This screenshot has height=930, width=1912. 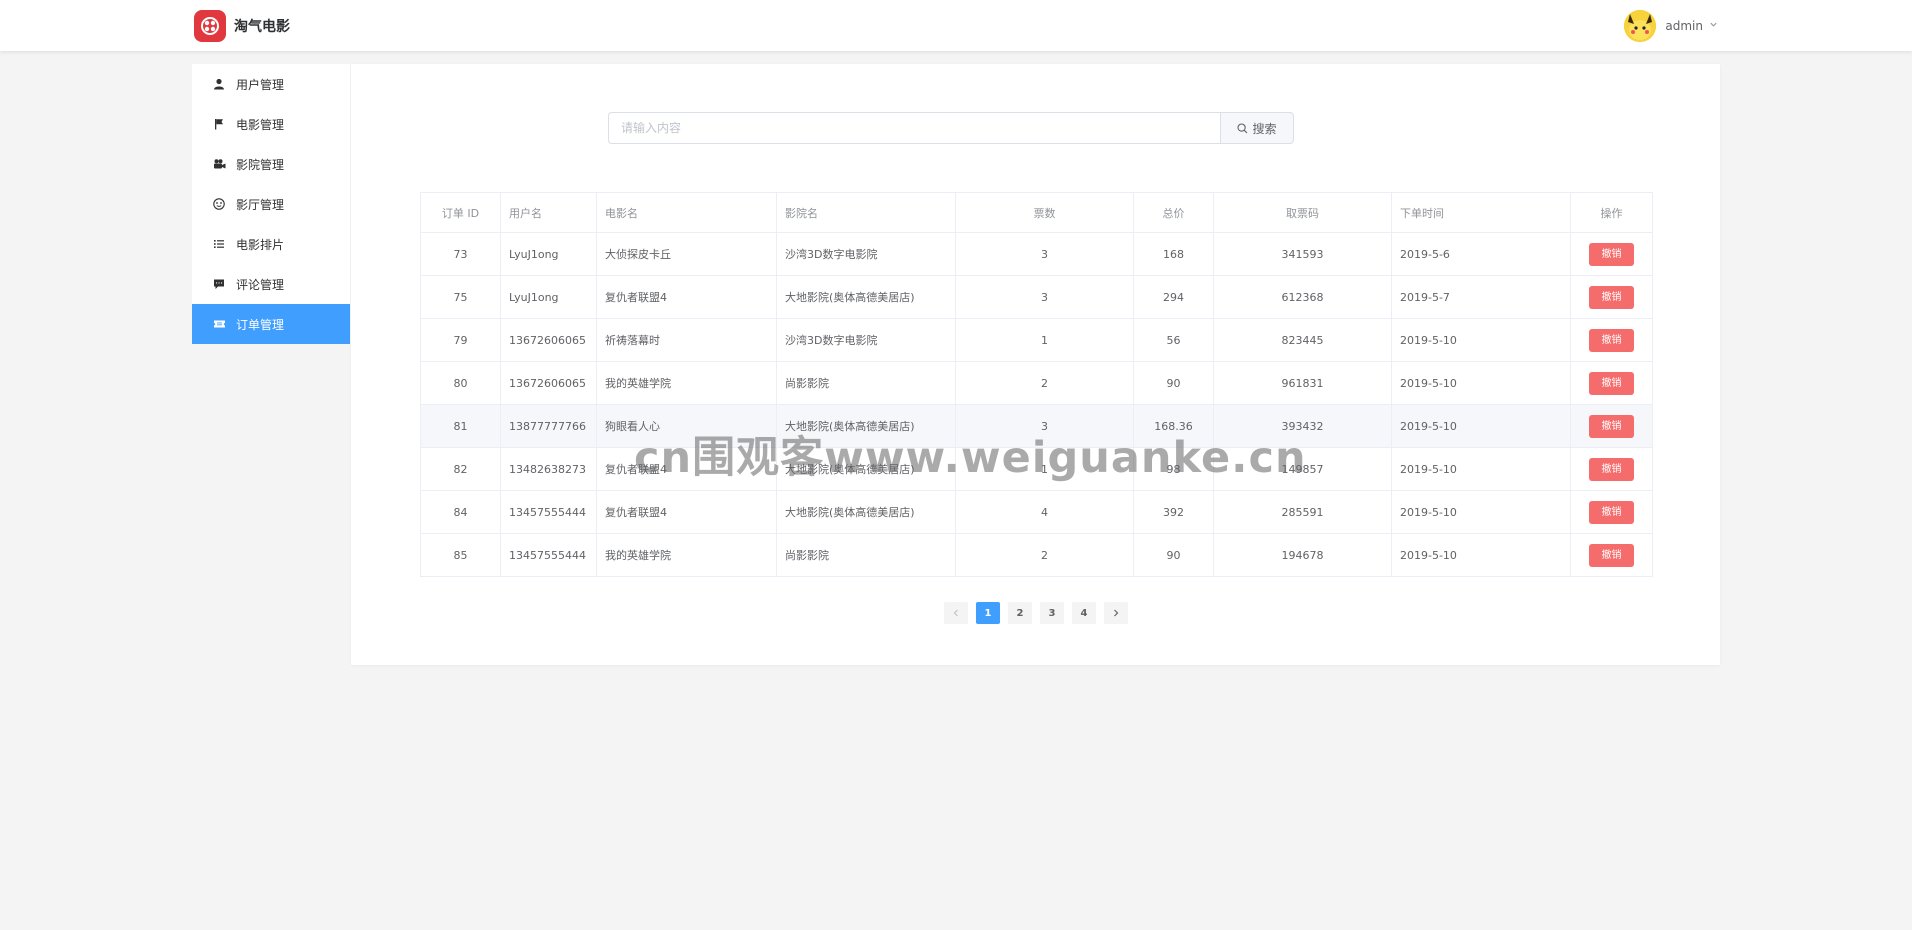 I want to click on cell-tickets: 1, so click(x=1044, y=340).